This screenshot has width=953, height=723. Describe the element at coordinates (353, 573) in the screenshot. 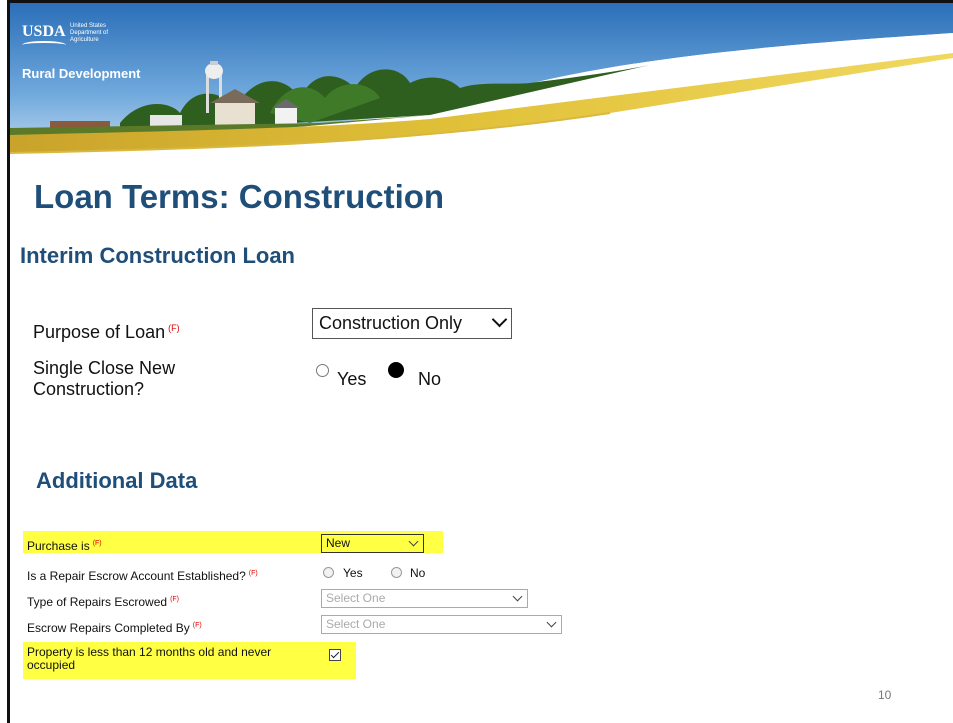

I see `repair-escrow-yes-label: Yes` at that location.